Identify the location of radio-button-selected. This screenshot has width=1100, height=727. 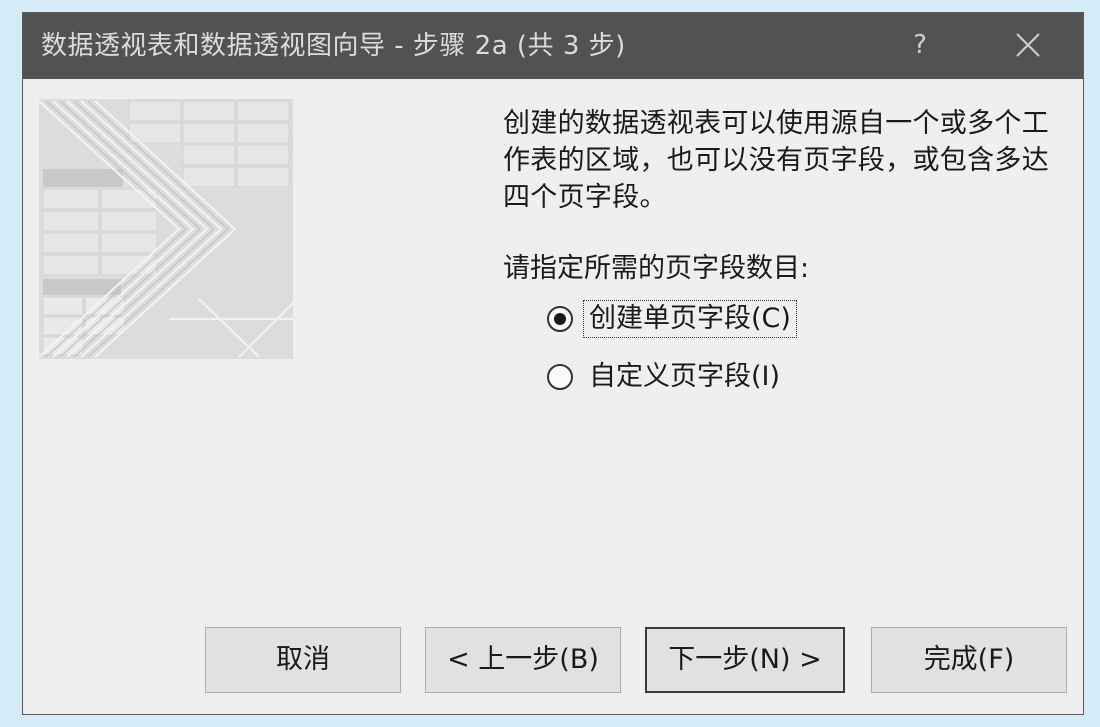
(560, 319).